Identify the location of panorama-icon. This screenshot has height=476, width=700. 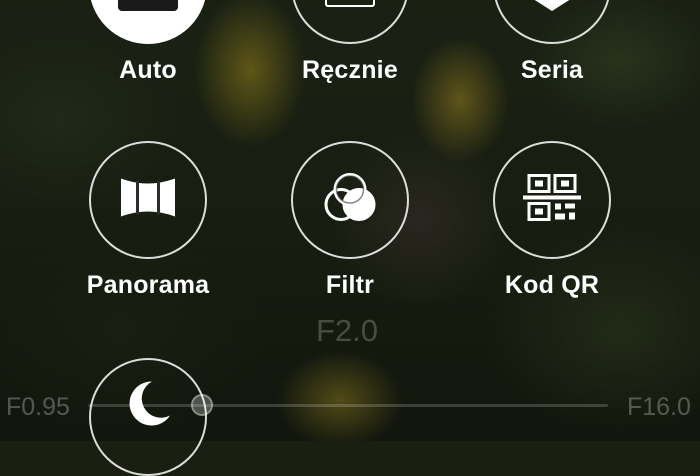
(148, 200).